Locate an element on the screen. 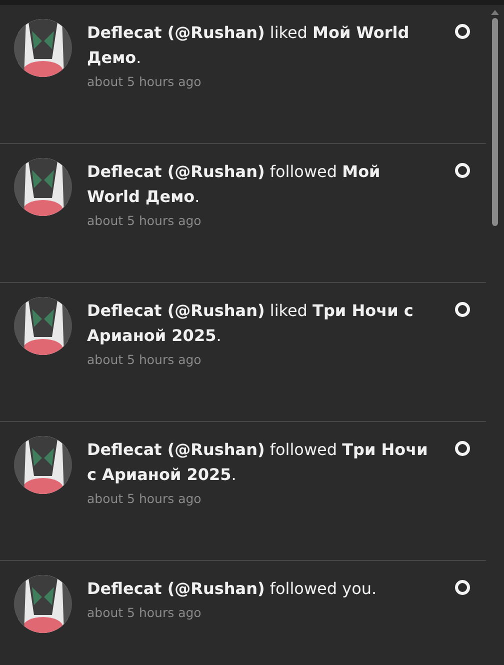 This screenshot has height=665, width=504. notification-text: Deflecat (@Rushan) liked Мой World Демо. is located at coordinates (248, 45).